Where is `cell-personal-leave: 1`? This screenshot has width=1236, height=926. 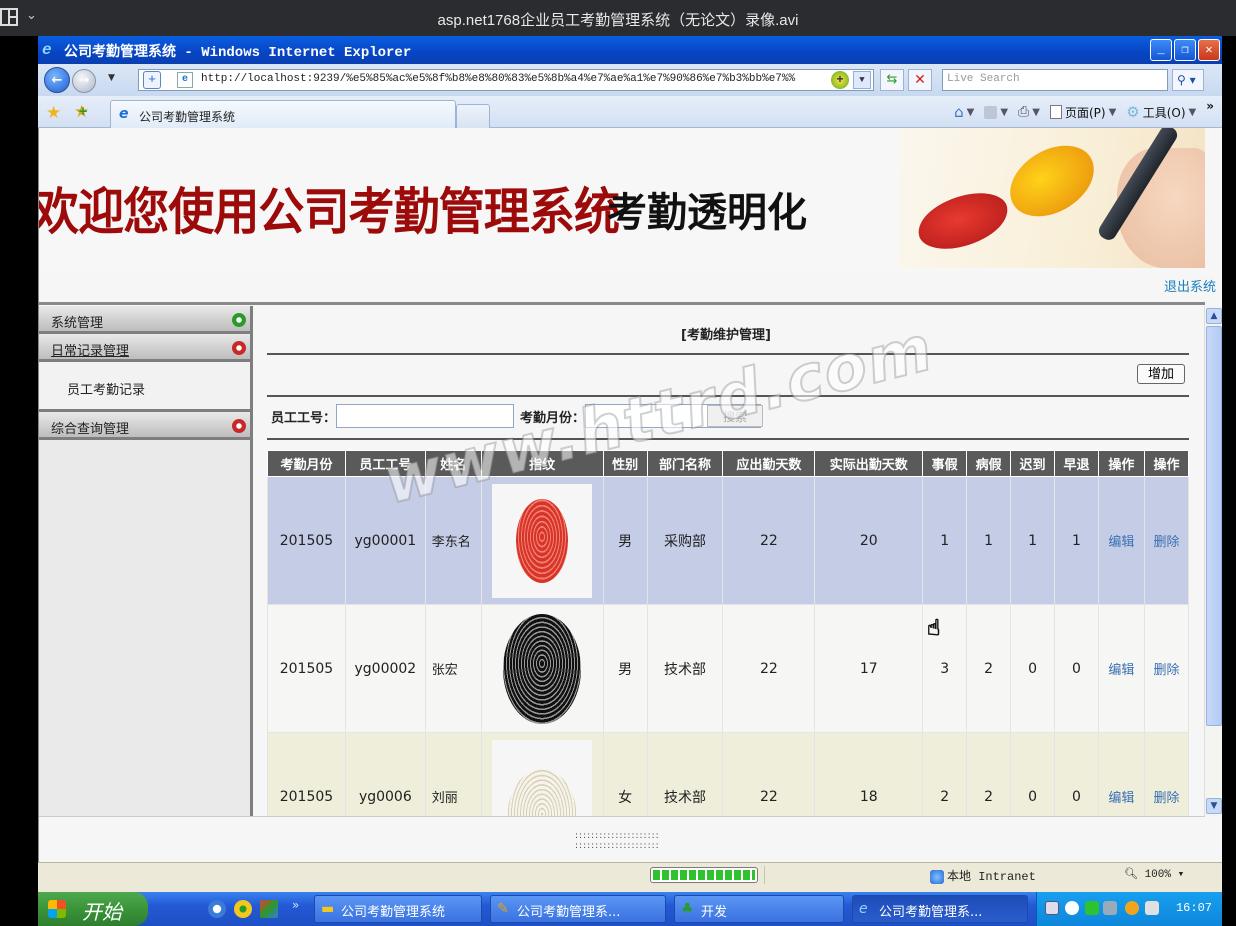
cell-personal-leave: 1 is located at coordinates (945, 540).